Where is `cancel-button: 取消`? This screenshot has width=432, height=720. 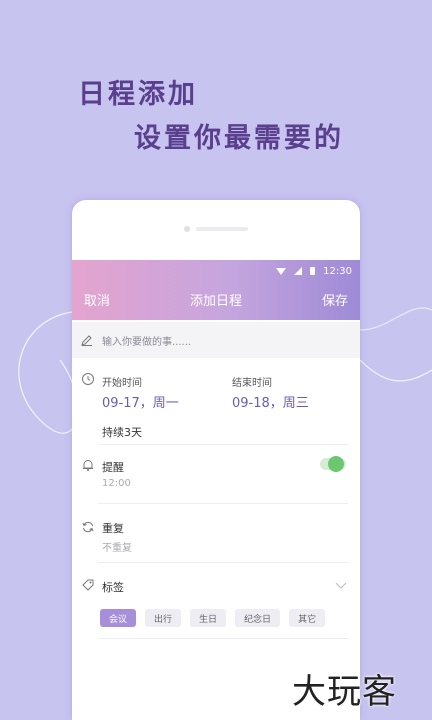 cancel-button: 取消 is located at coordinates (97, 299).